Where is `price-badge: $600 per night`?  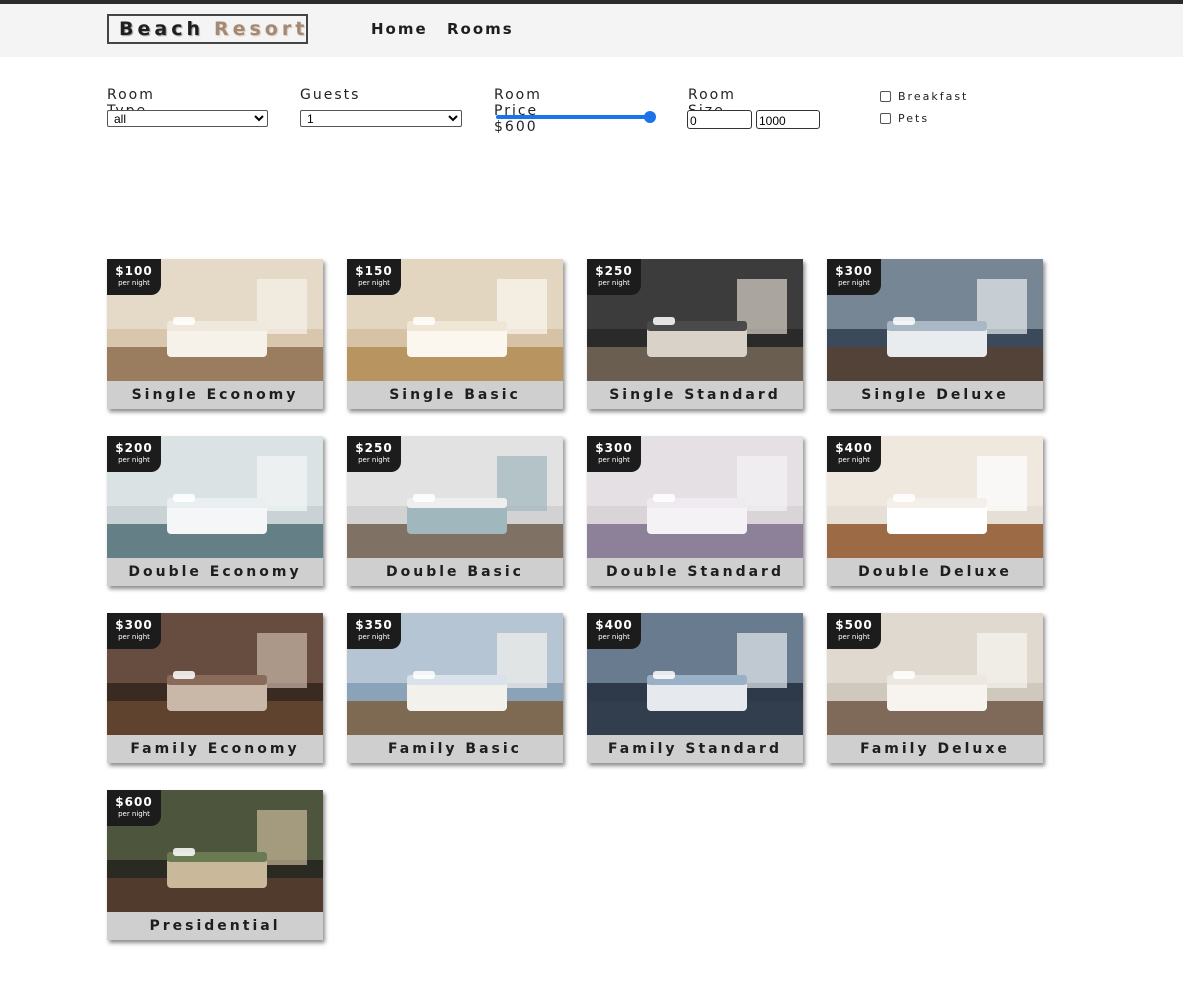
price-badge: $600 per night is located at coordinates (134, 808).